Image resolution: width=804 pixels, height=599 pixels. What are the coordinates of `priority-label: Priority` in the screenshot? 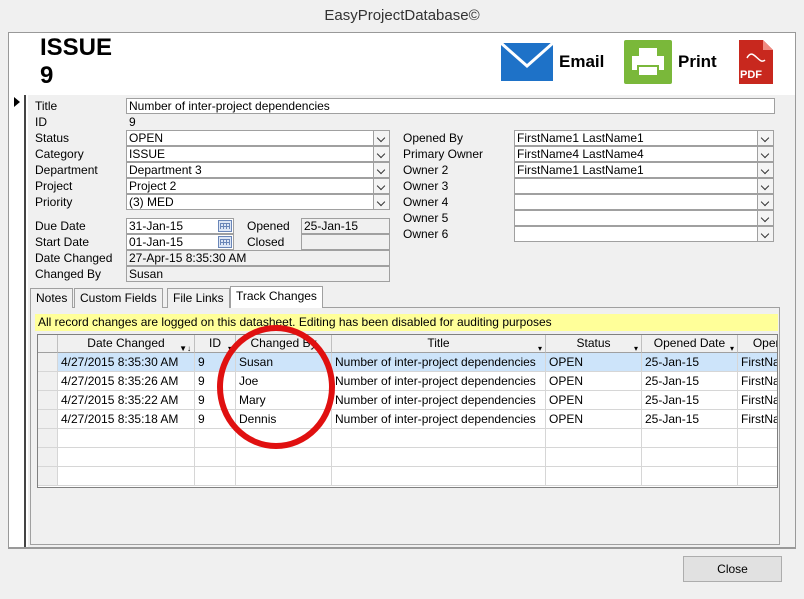 It's located at (54, 202).